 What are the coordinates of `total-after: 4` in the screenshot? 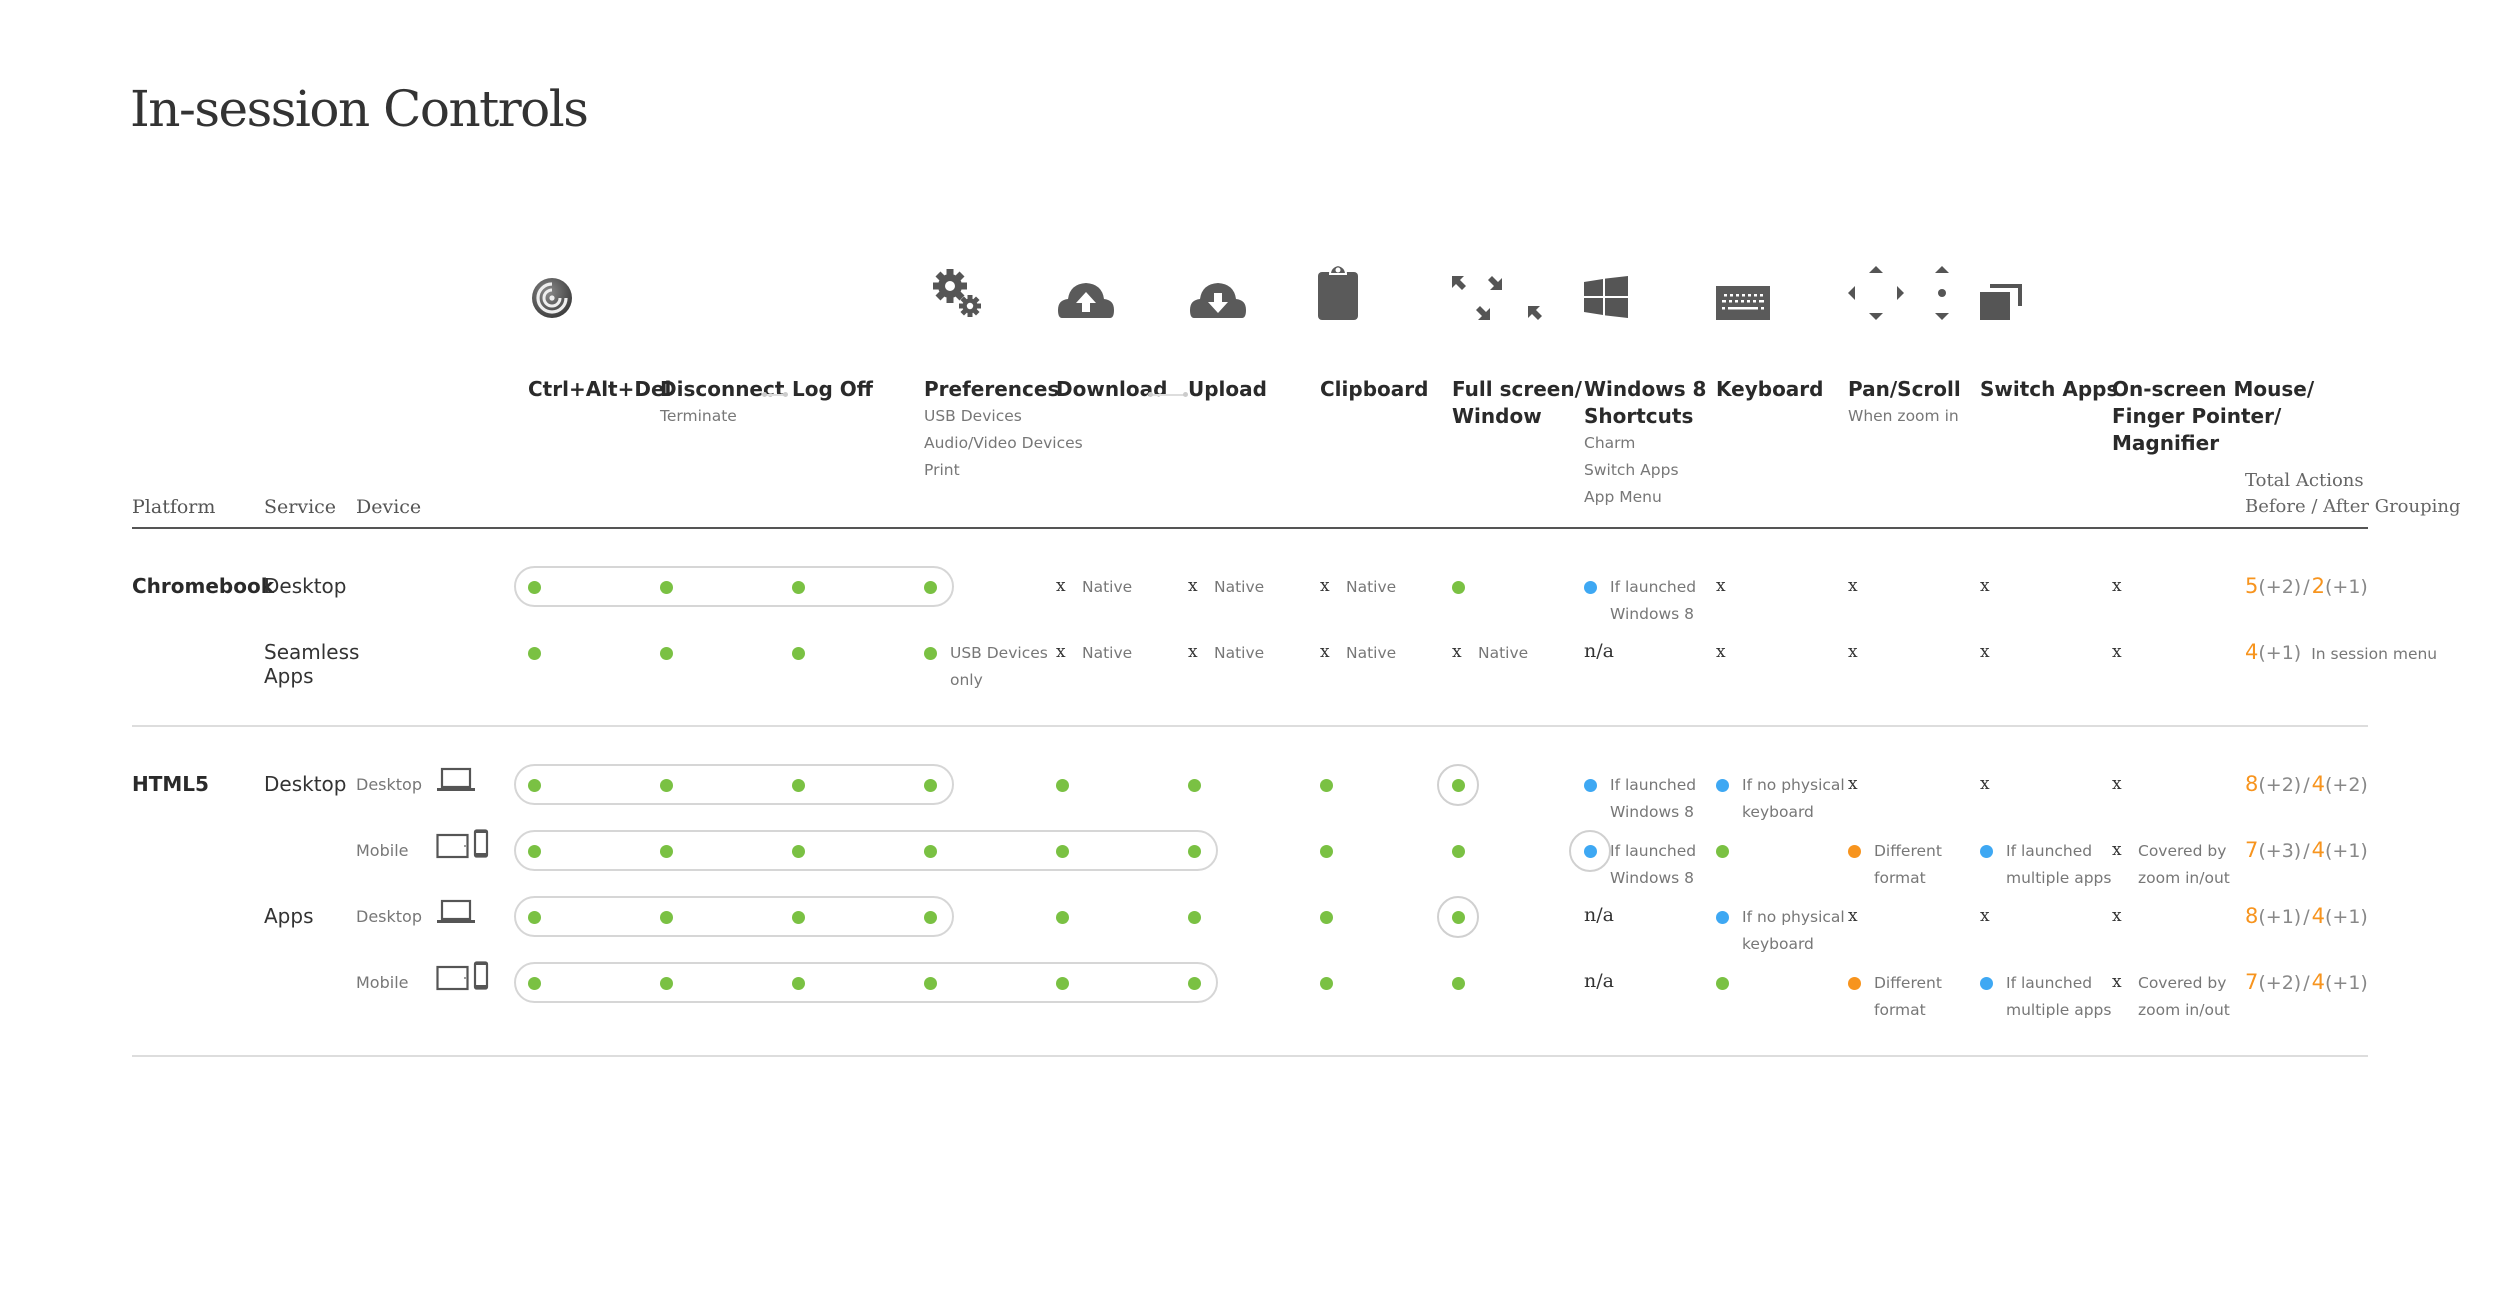 It's located at (2318, 916).